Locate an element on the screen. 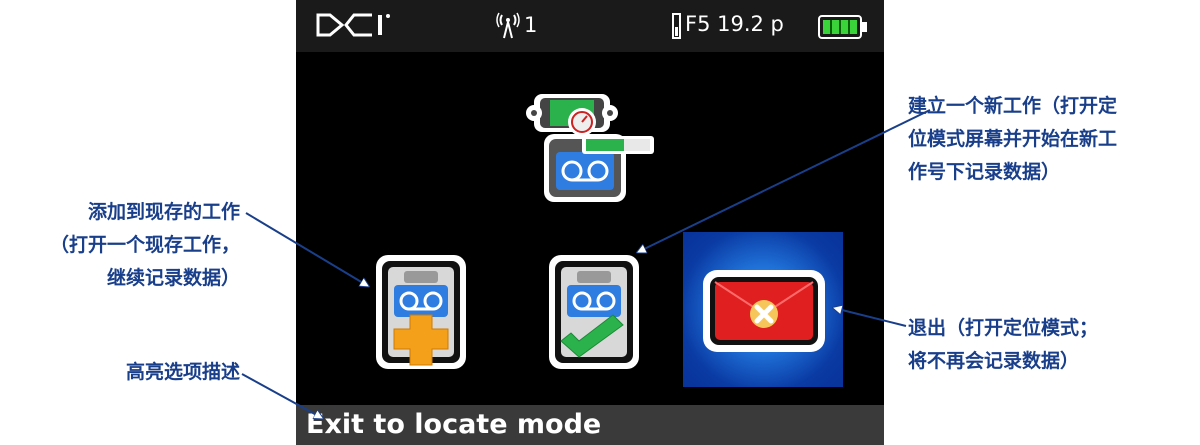 The height and width of the screenshot is (445, 1200). arrow-exit is located at coordinates (870, 317).